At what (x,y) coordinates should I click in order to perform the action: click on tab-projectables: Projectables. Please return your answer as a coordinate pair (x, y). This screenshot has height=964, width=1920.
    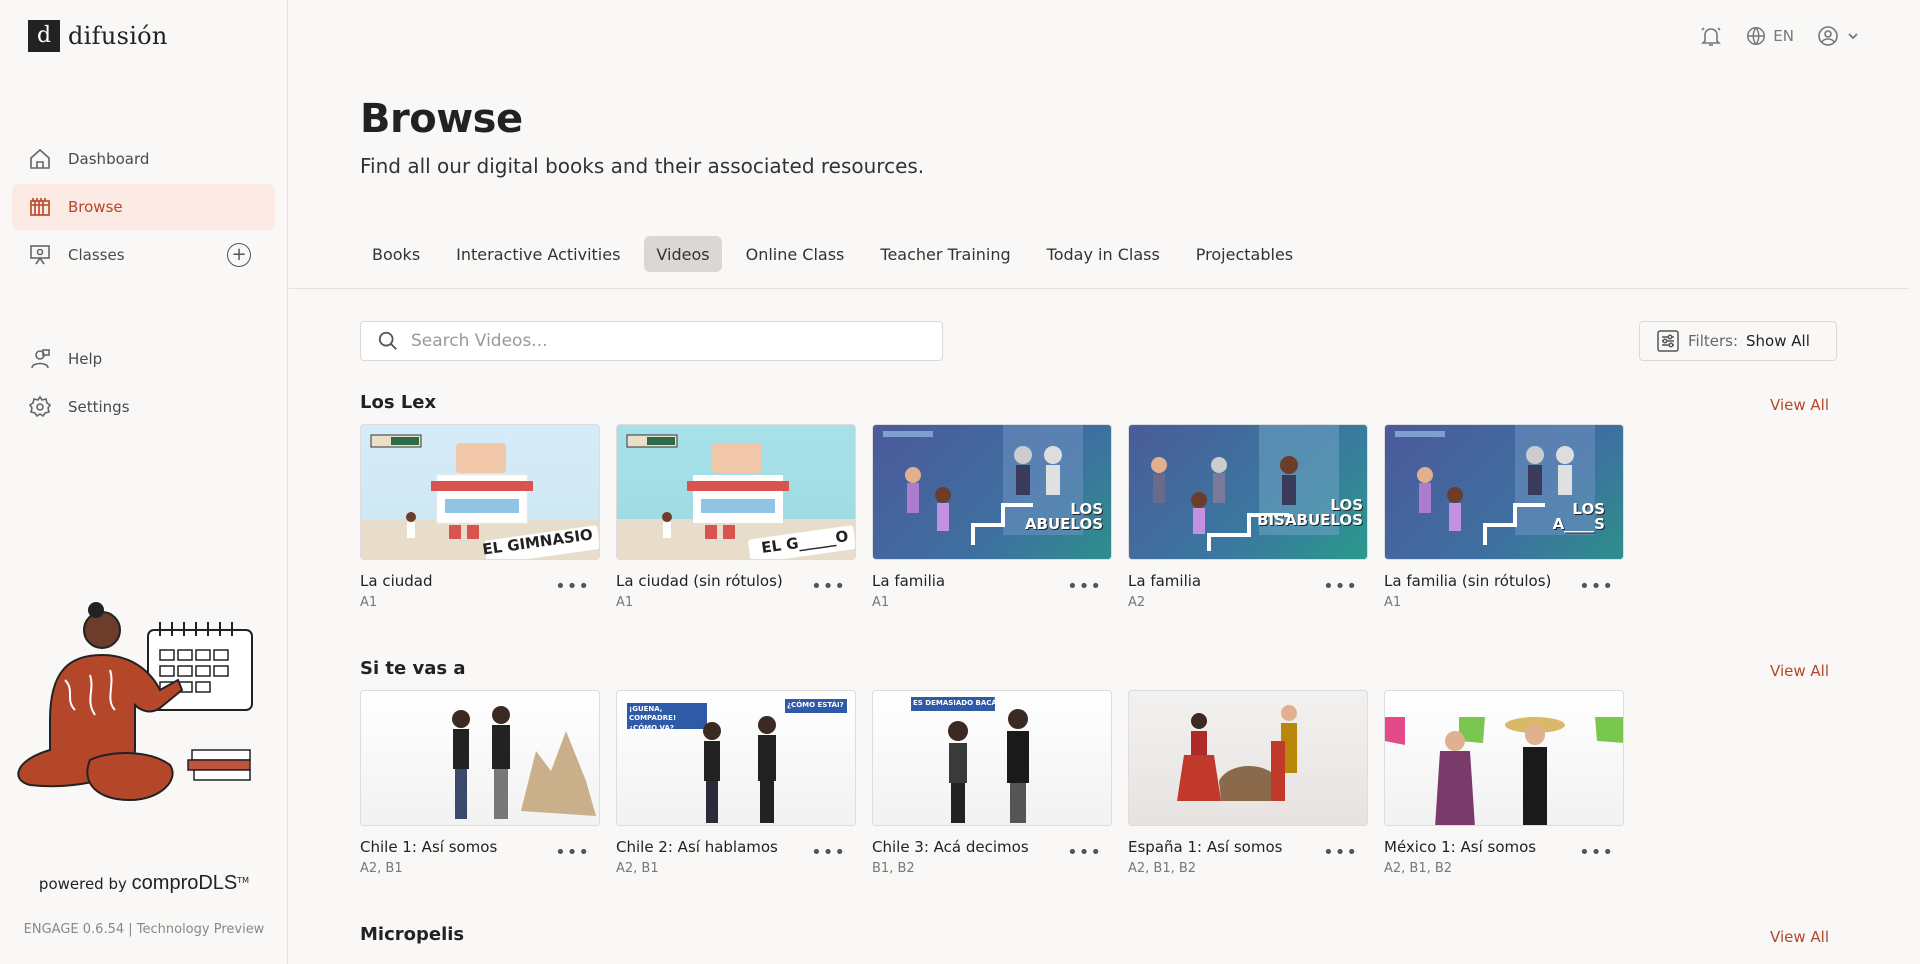
    Looking at the image, I should click on (1244, 254).